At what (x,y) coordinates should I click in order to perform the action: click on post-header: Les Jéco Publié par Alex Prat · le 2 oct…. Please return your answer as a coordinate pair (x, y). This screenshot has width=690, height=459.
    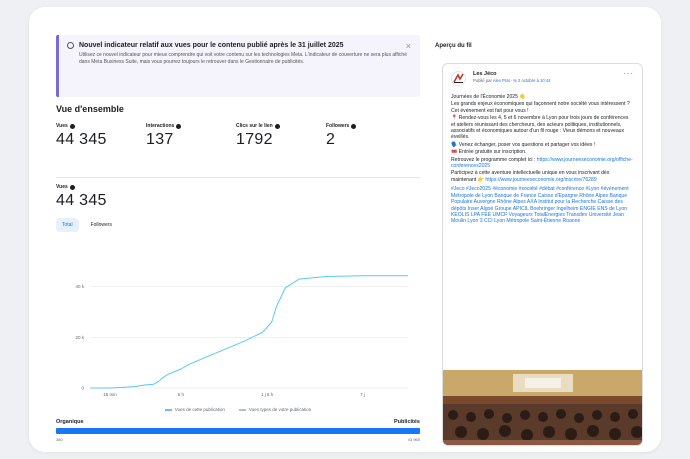
    Looking at the image, I should click on (542, 79).